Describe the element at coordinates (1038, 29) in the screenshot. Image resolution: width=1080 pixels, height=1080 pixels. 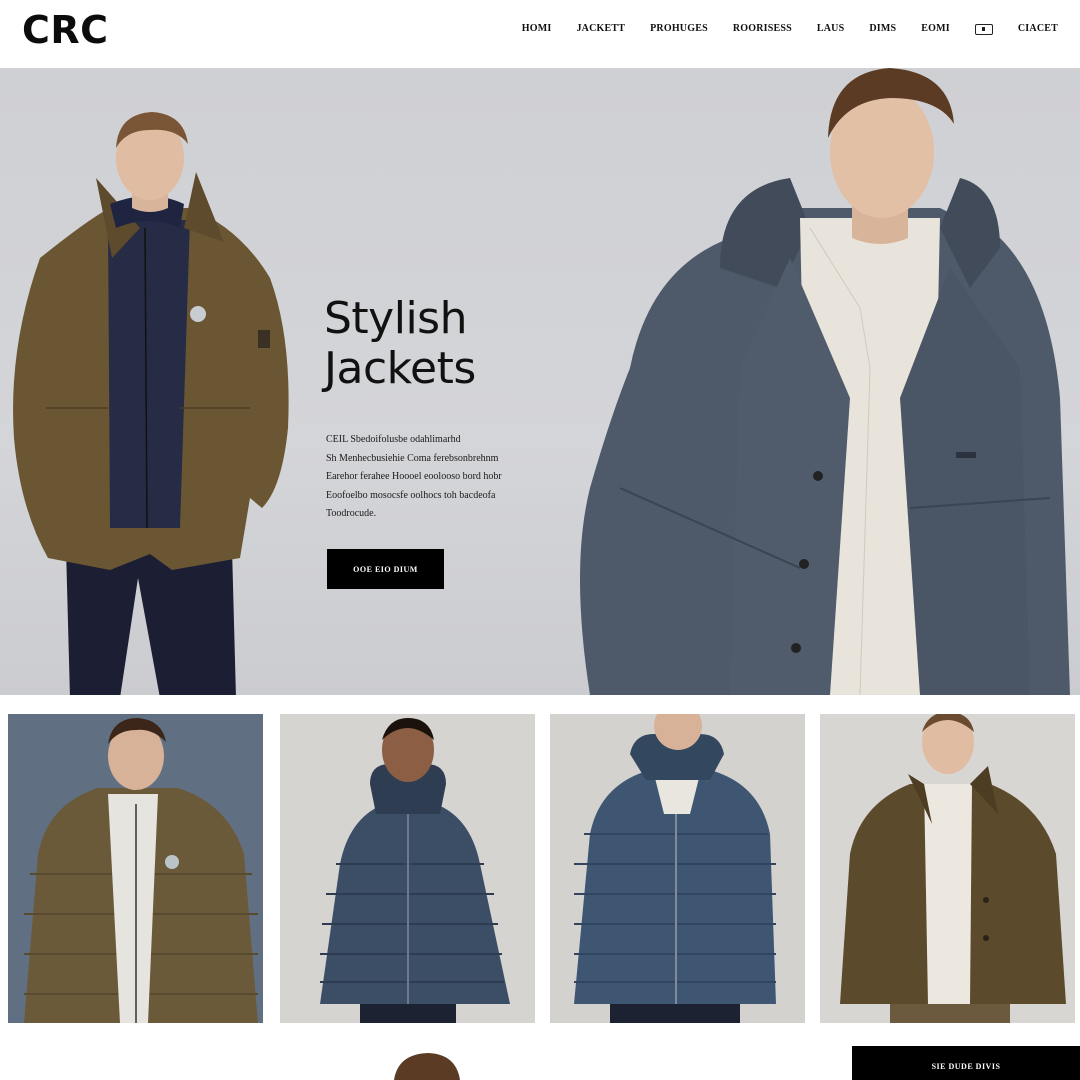
I see `nav-contact: CIACET` at that location.